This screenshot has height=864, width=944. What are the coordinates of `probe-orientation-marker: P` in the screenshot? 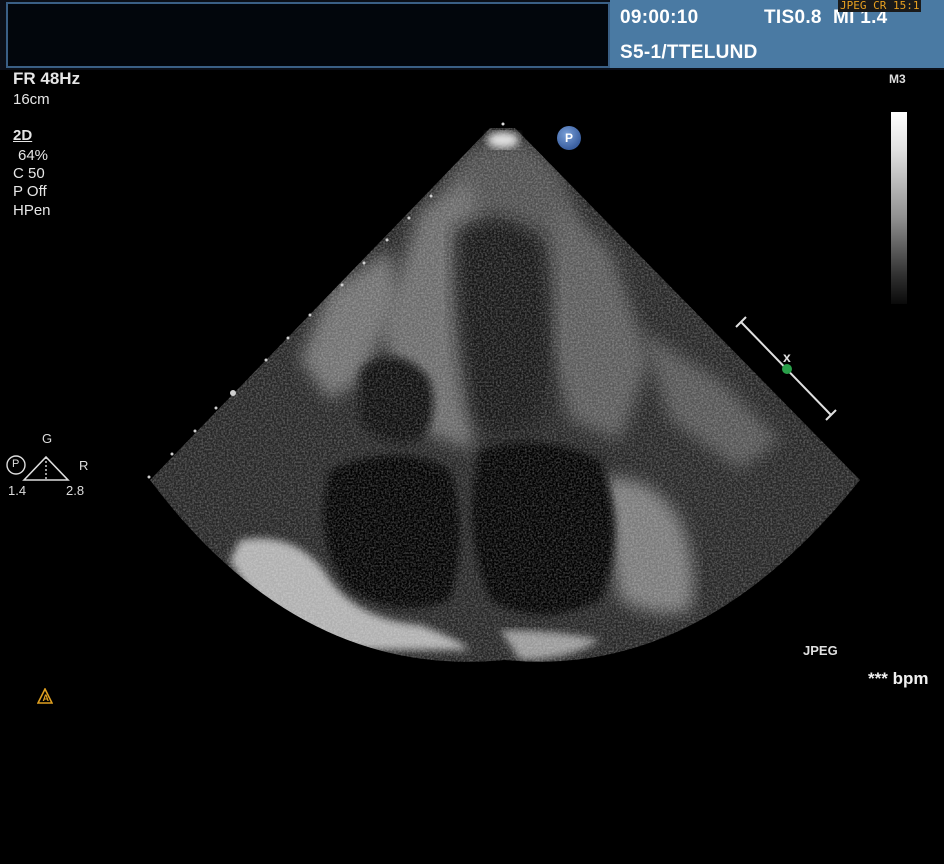 It's located at (569, 138).